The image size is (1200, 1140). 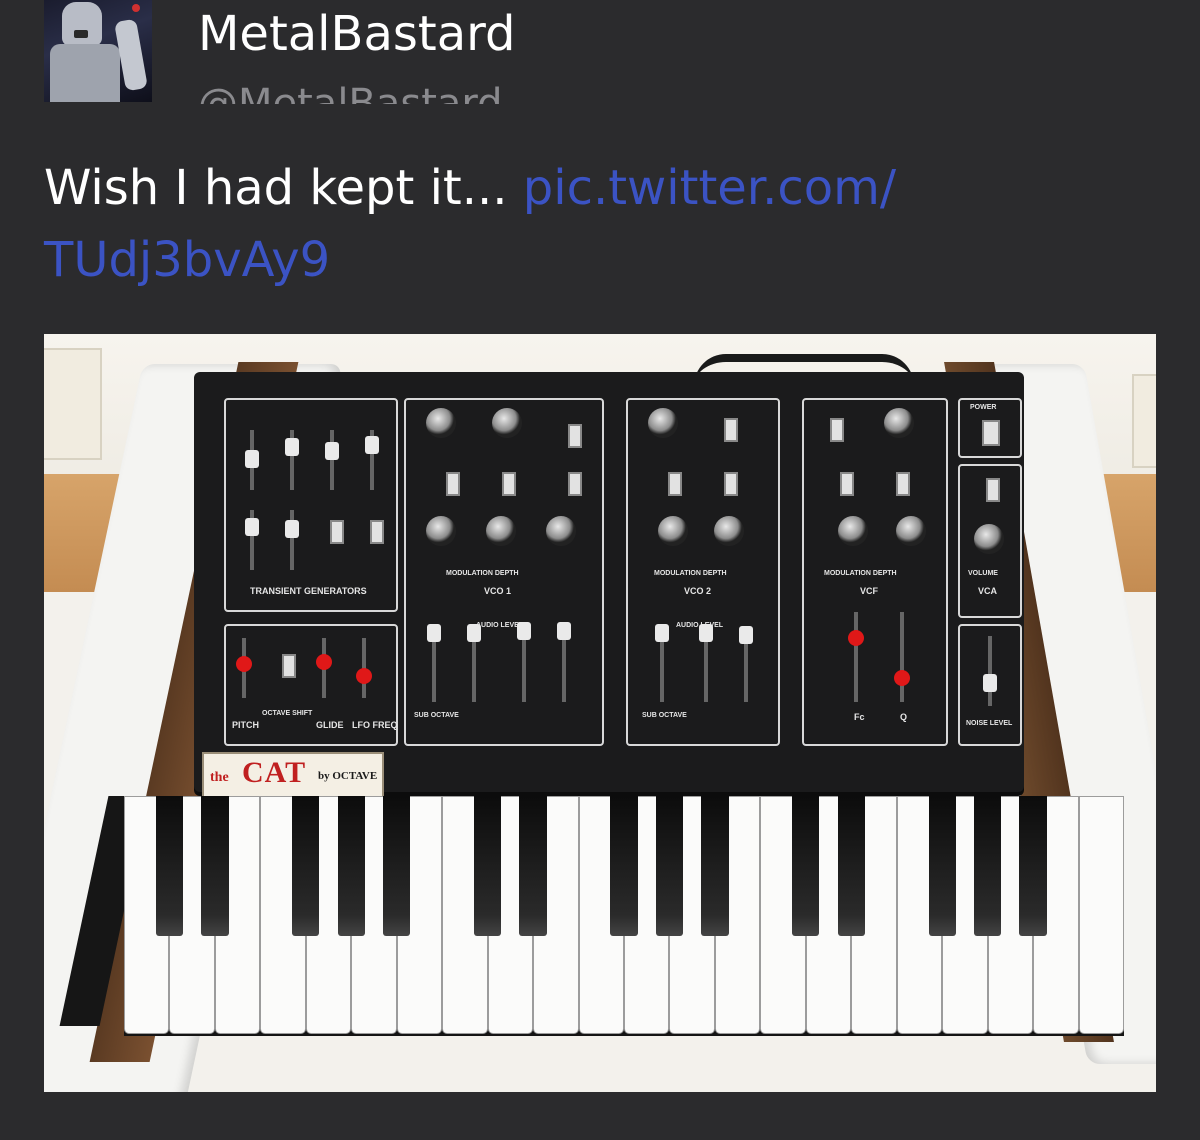 What do you see at coordinates (983, 573) in the screenshot?
I see `label-volume: VOLUME` at bounding box center [983, 573].